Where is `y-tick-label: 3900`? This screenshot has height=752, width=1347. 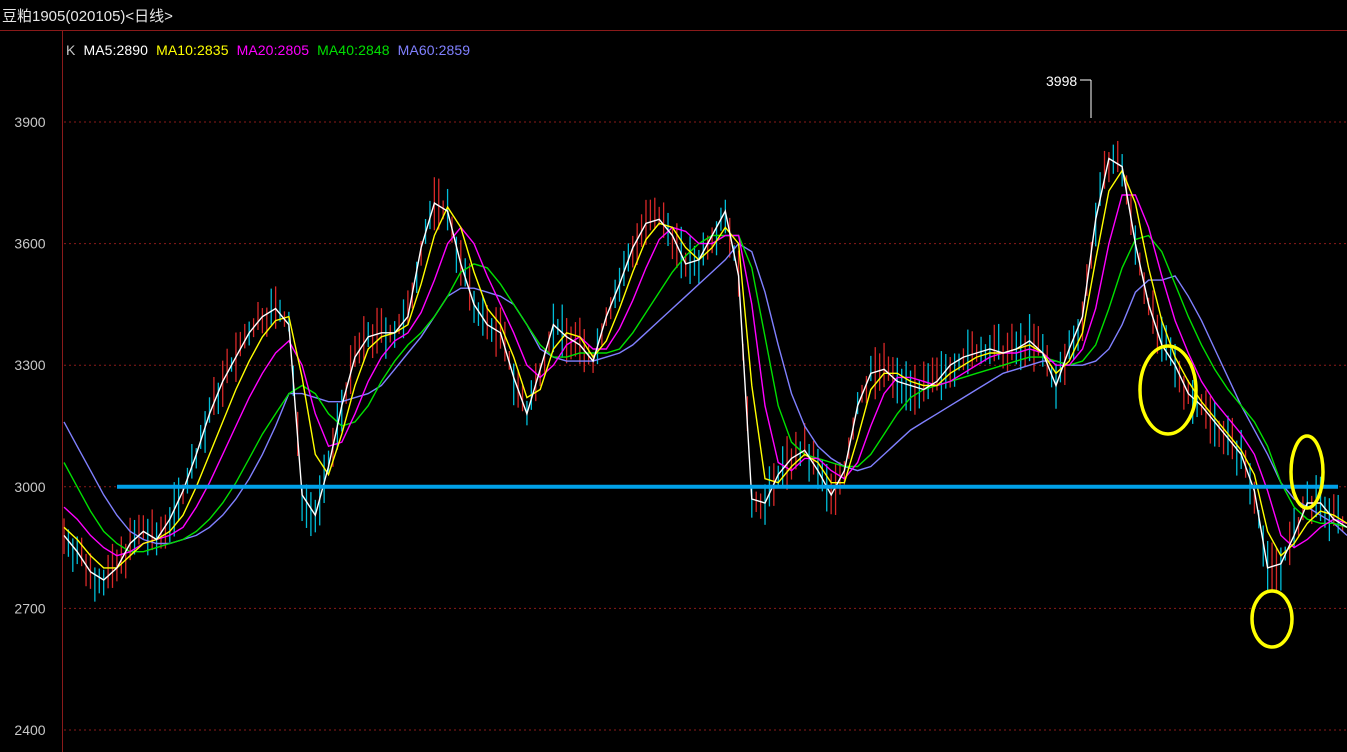 y-tick-label: 3900 is located at coordinates (29, 122).